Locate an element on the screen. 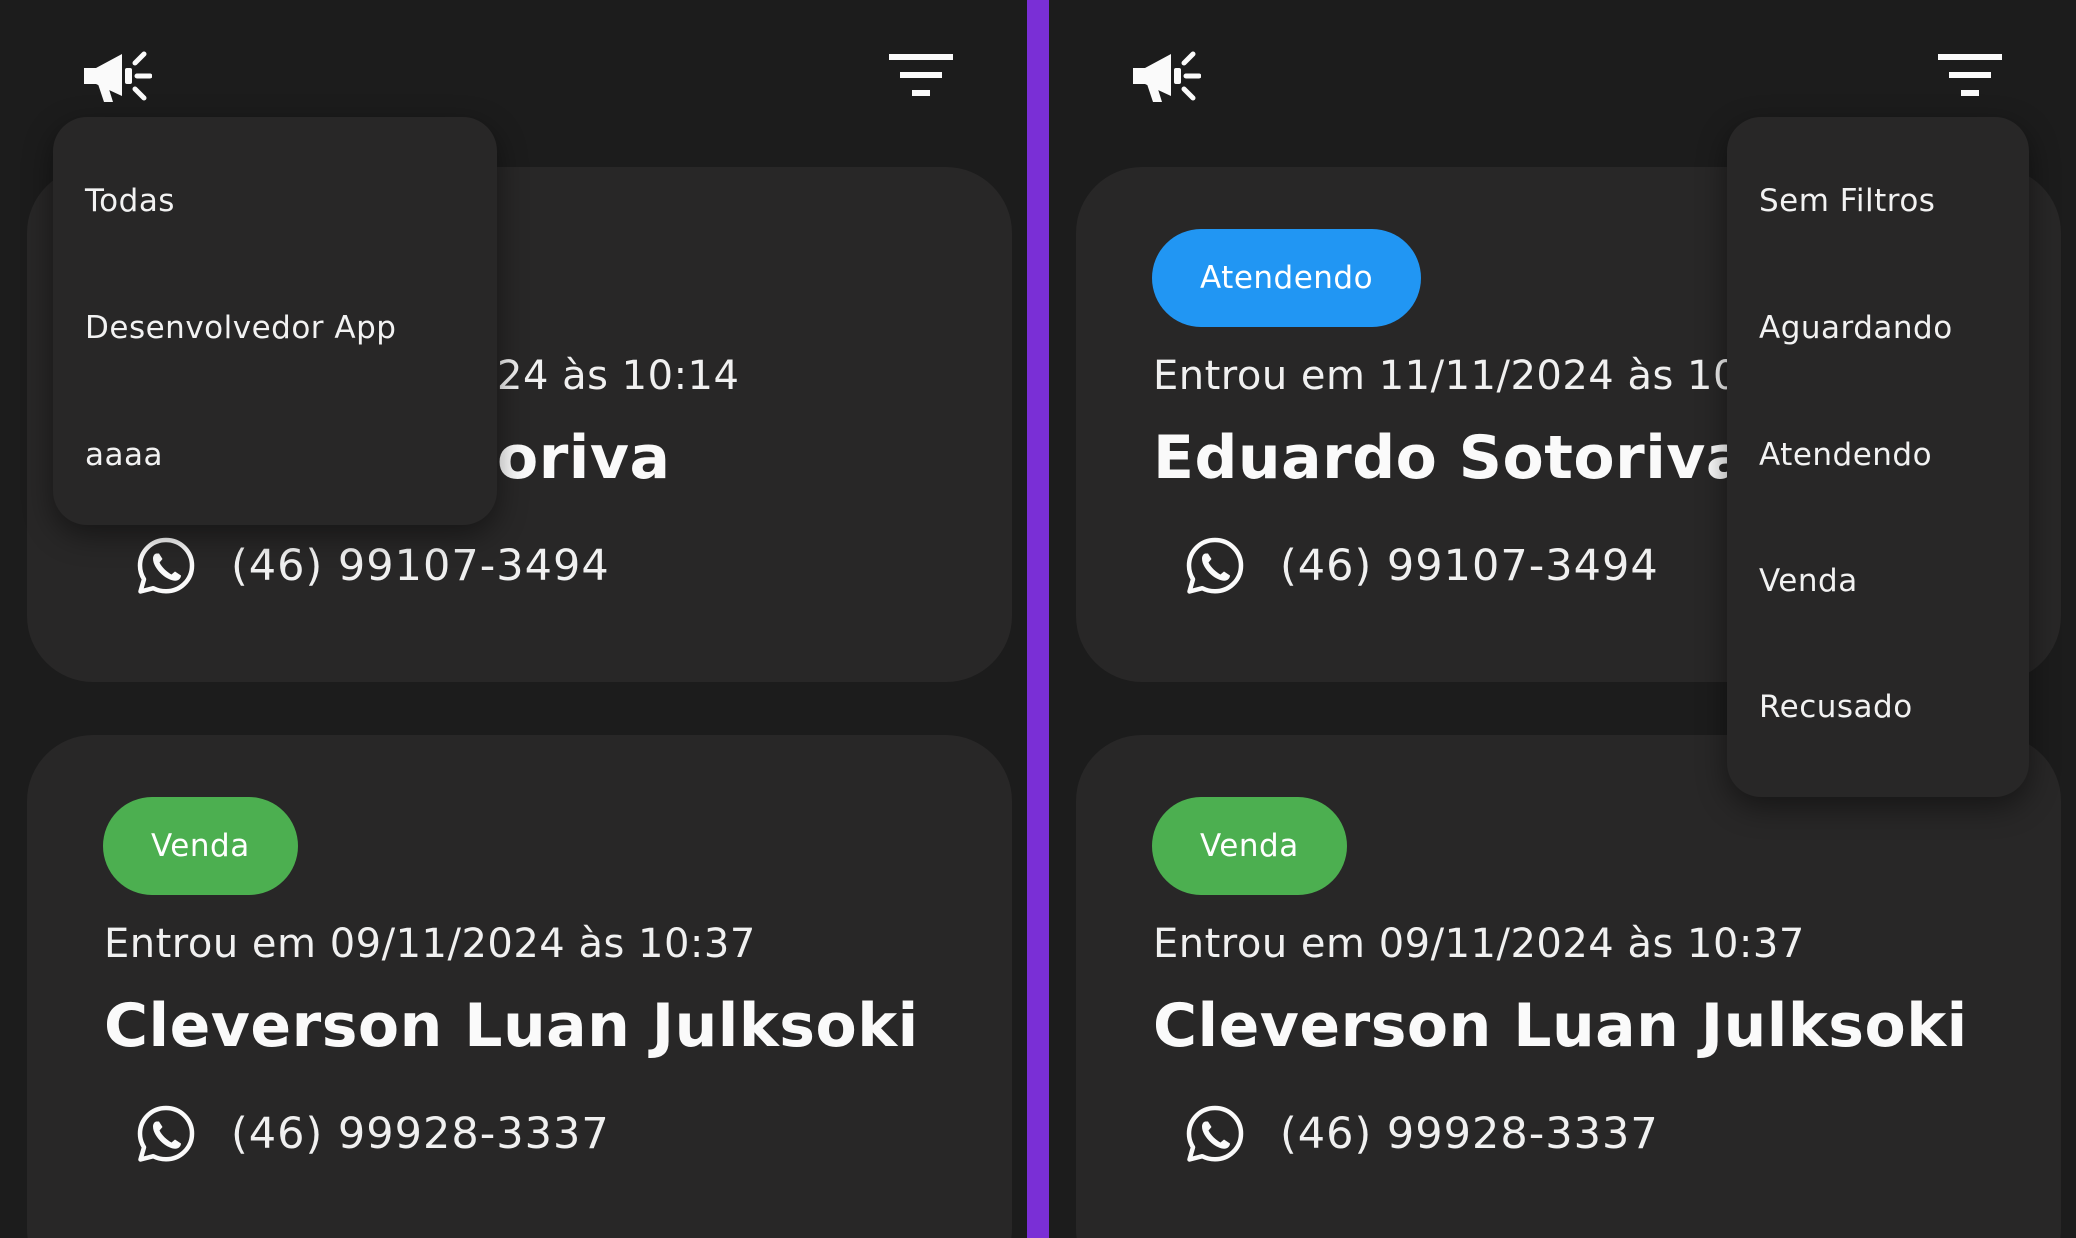  lead-name: oriva is located at coordinates (584, 458).